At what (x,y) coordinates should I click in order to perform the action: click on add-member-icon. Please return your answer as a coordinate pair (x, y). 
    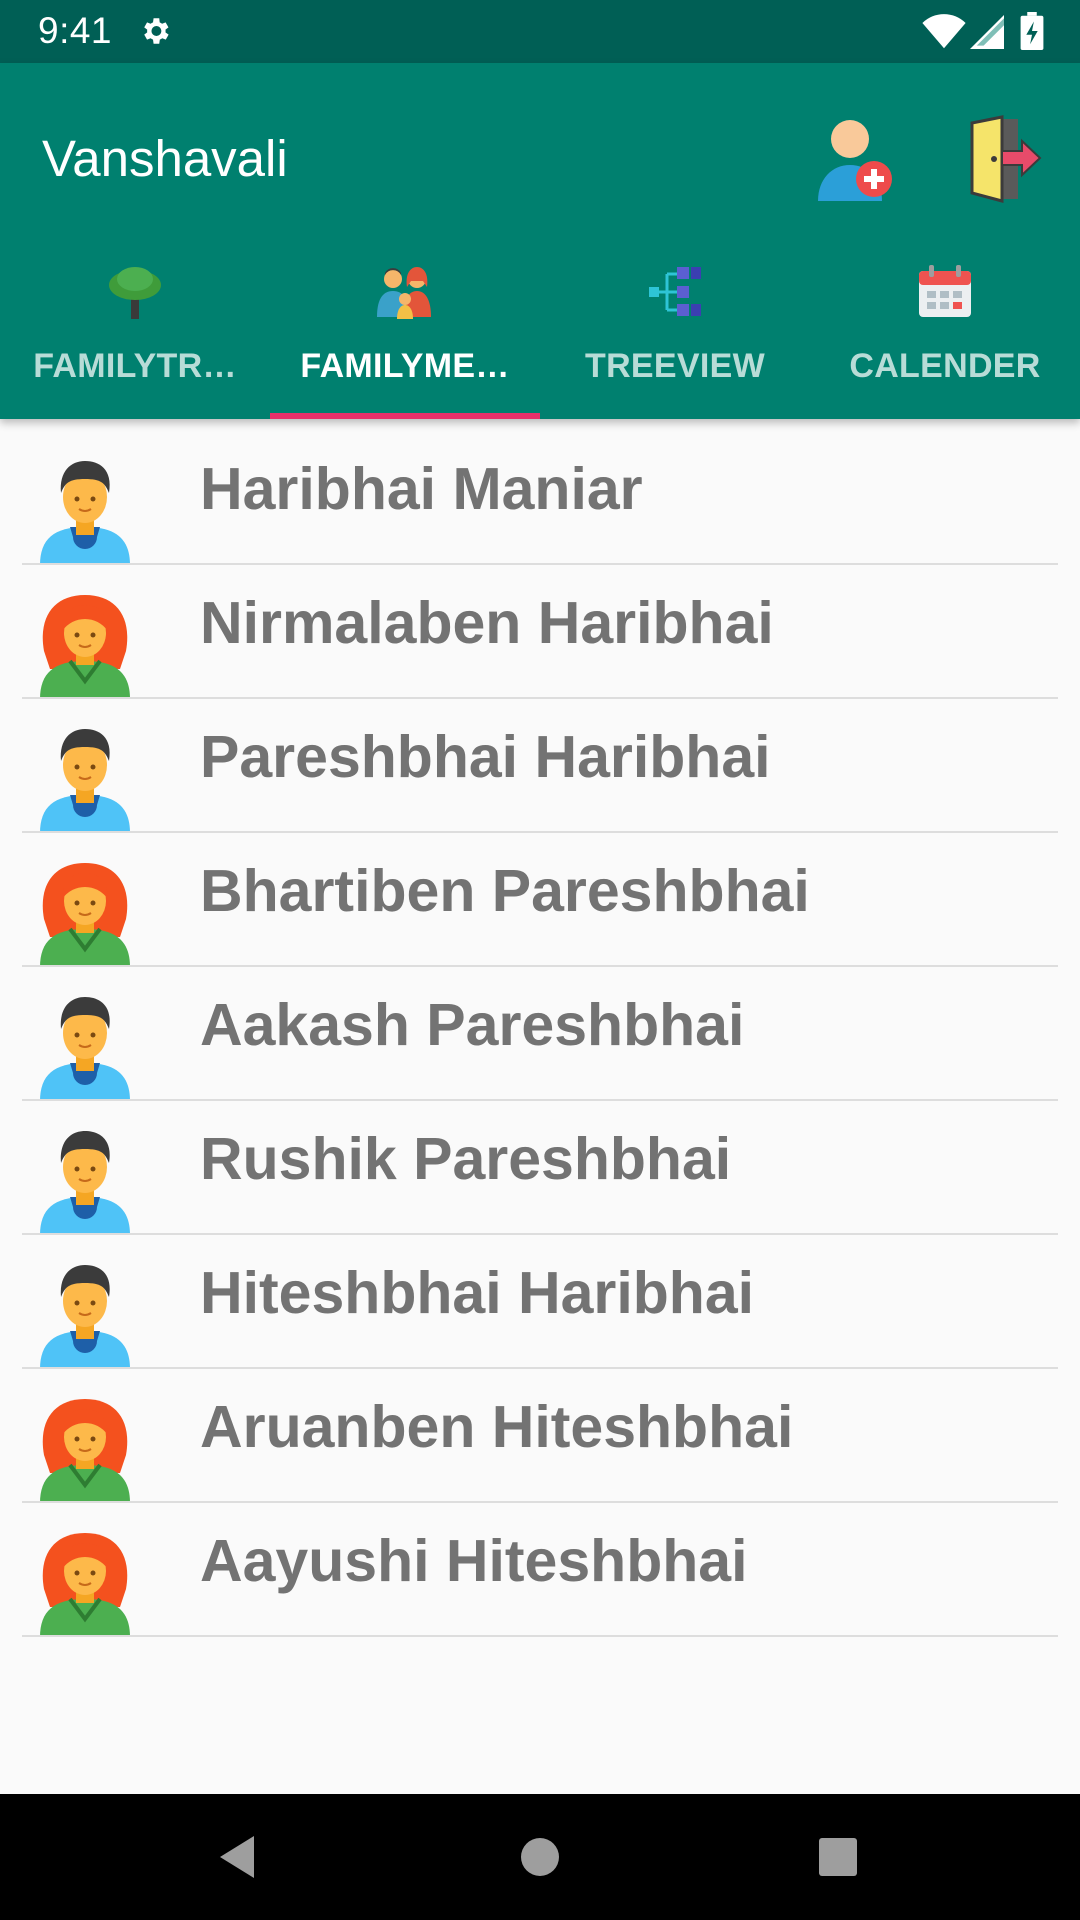
    Looking at the image, I should click on (856, 158).